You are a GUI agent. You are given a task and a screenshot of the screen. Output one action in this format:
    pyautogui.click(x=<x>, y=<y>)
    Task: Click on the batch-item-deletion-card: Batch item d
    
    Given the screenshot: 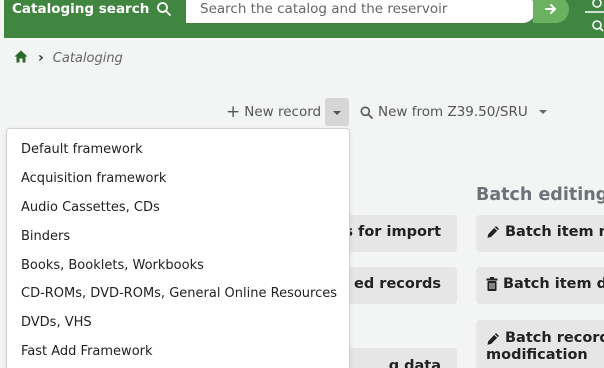 What is the action you would take?
    pyautogui.click(x=540, y=285)
    